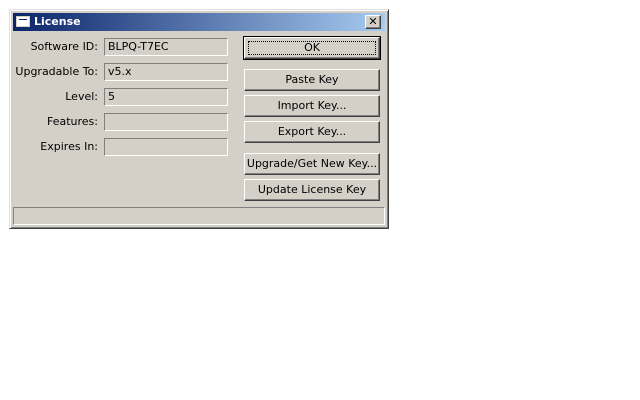 The width and height of the screenshot is (640, 400). What do you see at coordinates (56, 71) in the screenshot?
I see `upgradable-to-label: Upgradable To:` at bounding box center [56, 71].